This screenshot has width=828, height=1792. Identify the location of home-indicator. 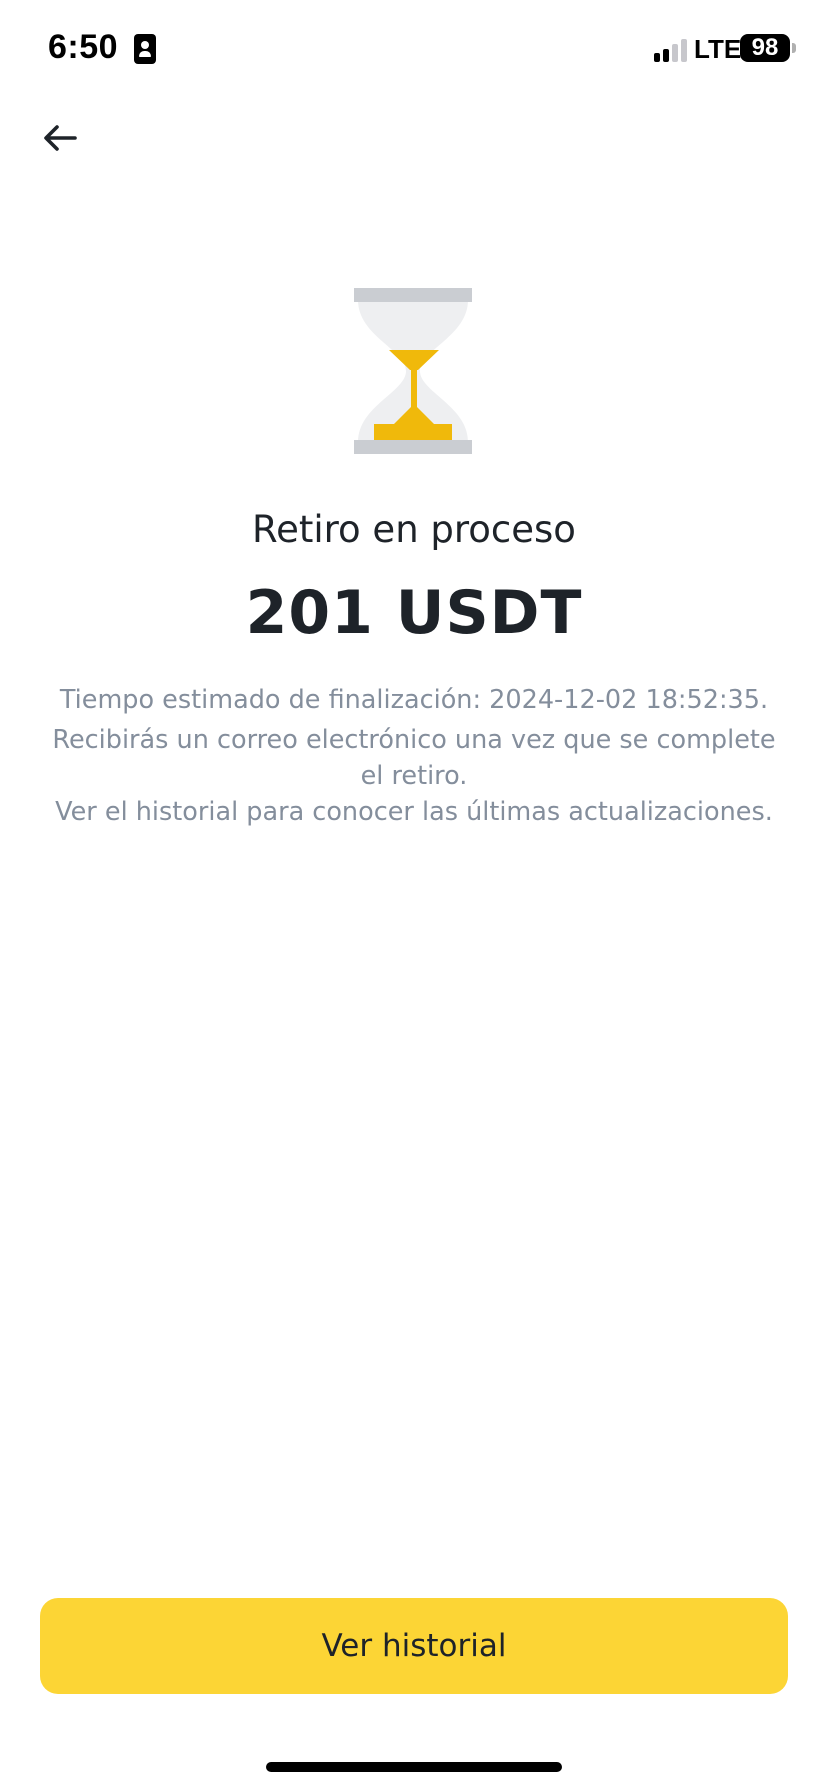
(414, 1767).